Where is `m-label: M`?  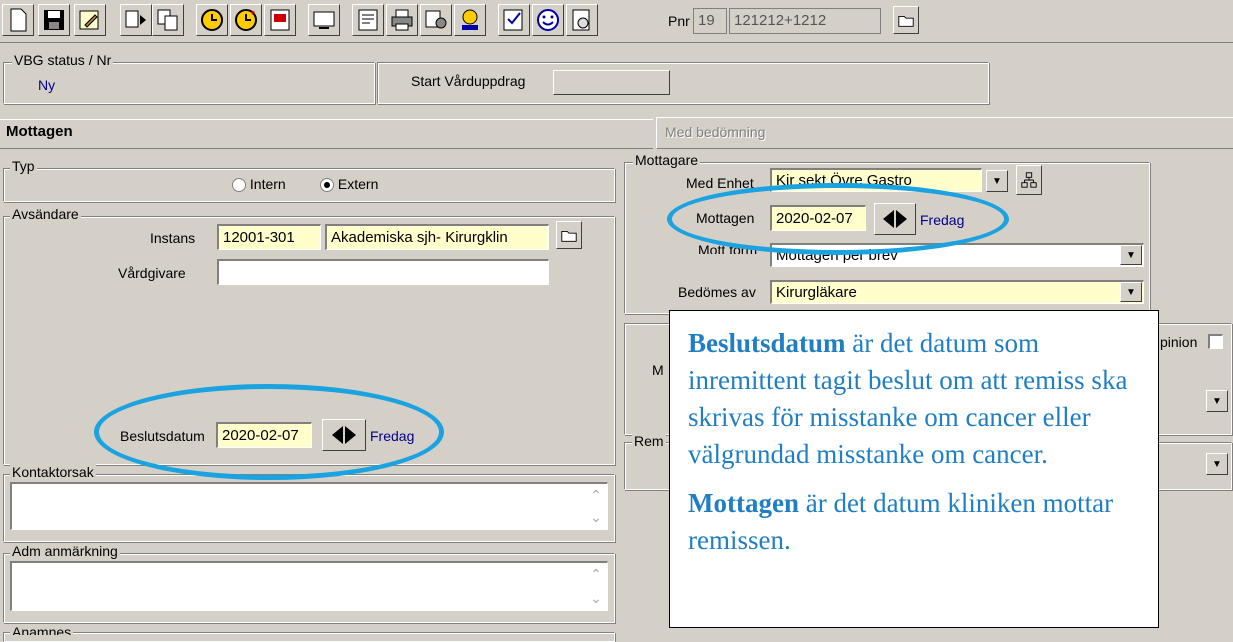 m-label: M is located at coordinates (658, 370).